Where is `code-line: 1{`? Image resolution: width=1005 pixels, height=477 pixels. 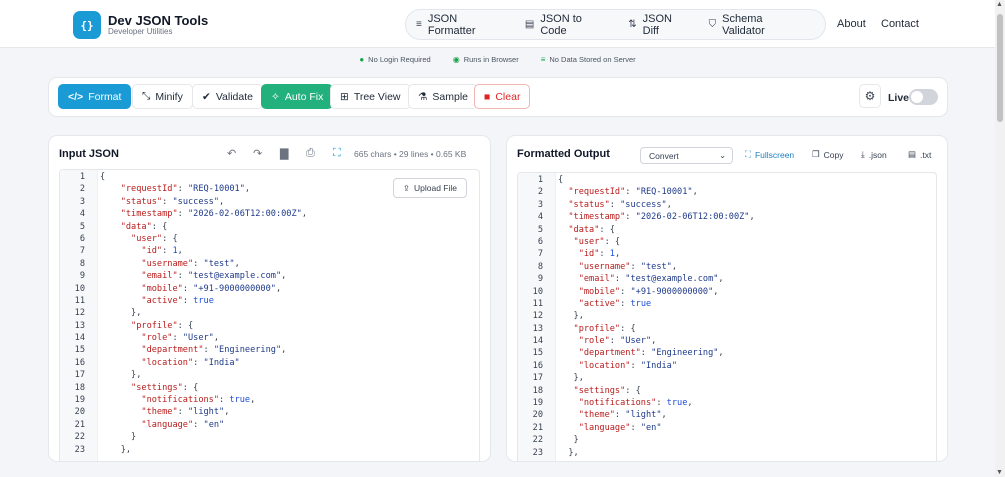 code-line: 1{ is located at coordinates (727, 180).